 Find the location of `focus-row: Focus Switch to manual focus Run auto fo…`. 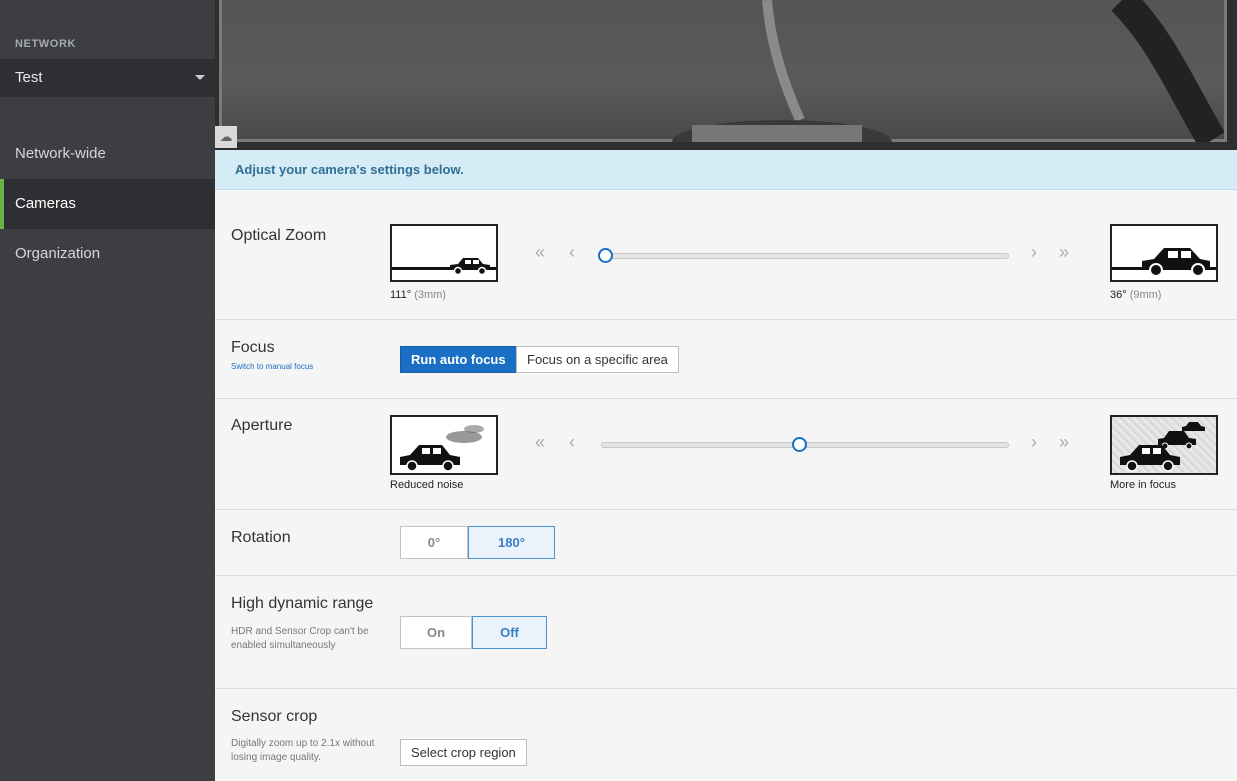

focus-row: Focus Switch to manual focus Run auto fo… is located at coordinates (726, 359).